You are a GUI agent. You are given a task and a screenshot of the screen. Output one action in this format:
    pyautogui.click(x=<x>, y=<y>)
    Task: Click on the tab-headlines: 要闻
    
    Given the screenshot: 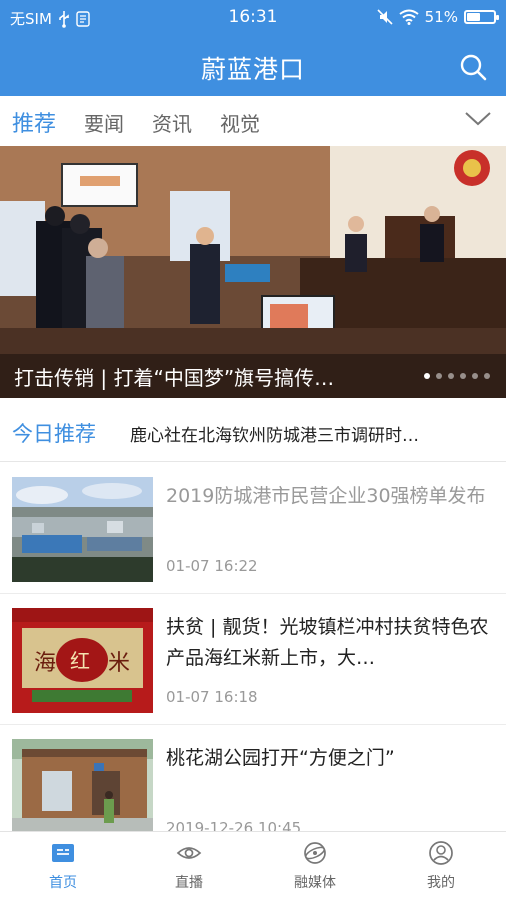 What is the action you would take?
    pyautogui.click(x=104, y=122)
    